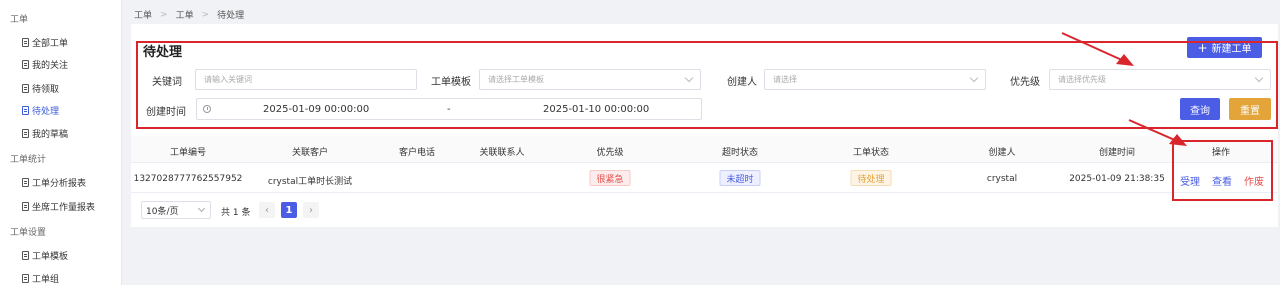 Image resolution: width=1280 pixels, height=285 pixels. I want to click on column-header: 工单编号, so click(188, 153).